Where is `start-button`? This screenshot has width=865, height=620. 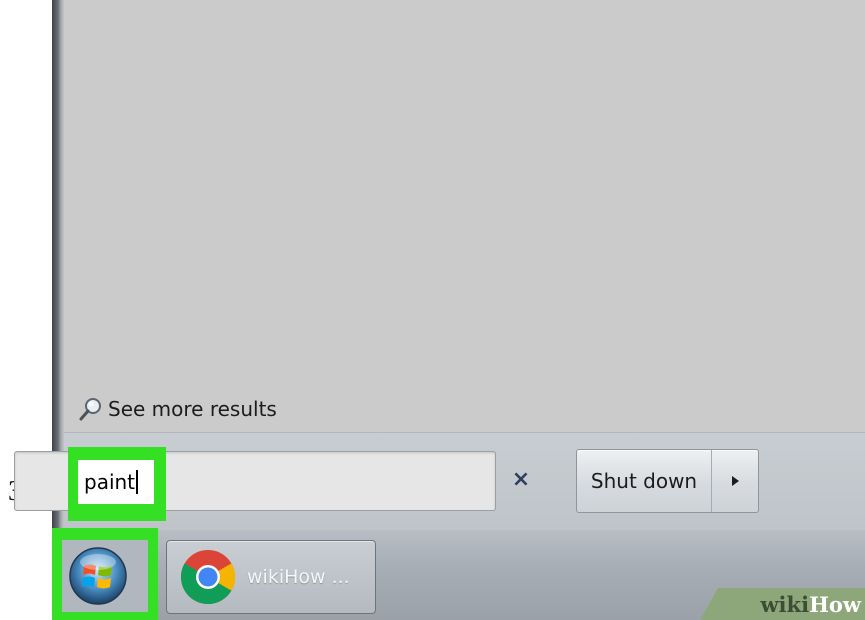
start-button is located at coordinates (98, 576).